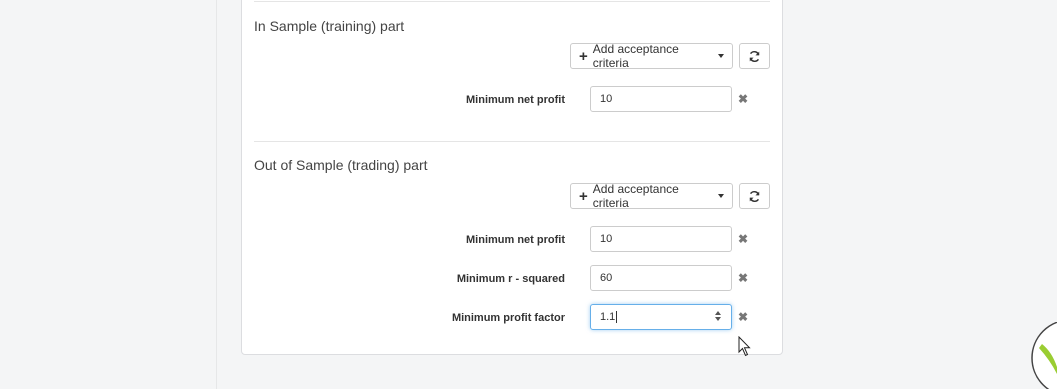  What do you see at coordinates (608, 317) in the screenshot?
I see `field-value: 1.1` at bounding box center [608, 317].